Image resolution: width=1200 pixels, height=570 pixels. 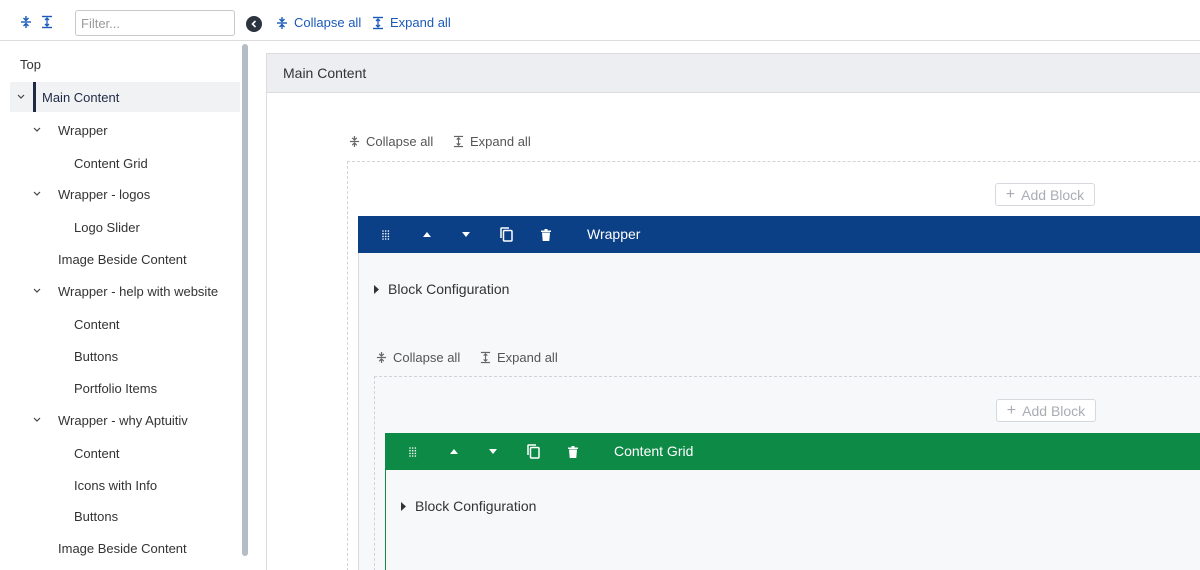 What do you see at coordinates (779, 234) in the screenshot?
I see `block-toolbar: Wrapper` at bounding box center [779, 234].